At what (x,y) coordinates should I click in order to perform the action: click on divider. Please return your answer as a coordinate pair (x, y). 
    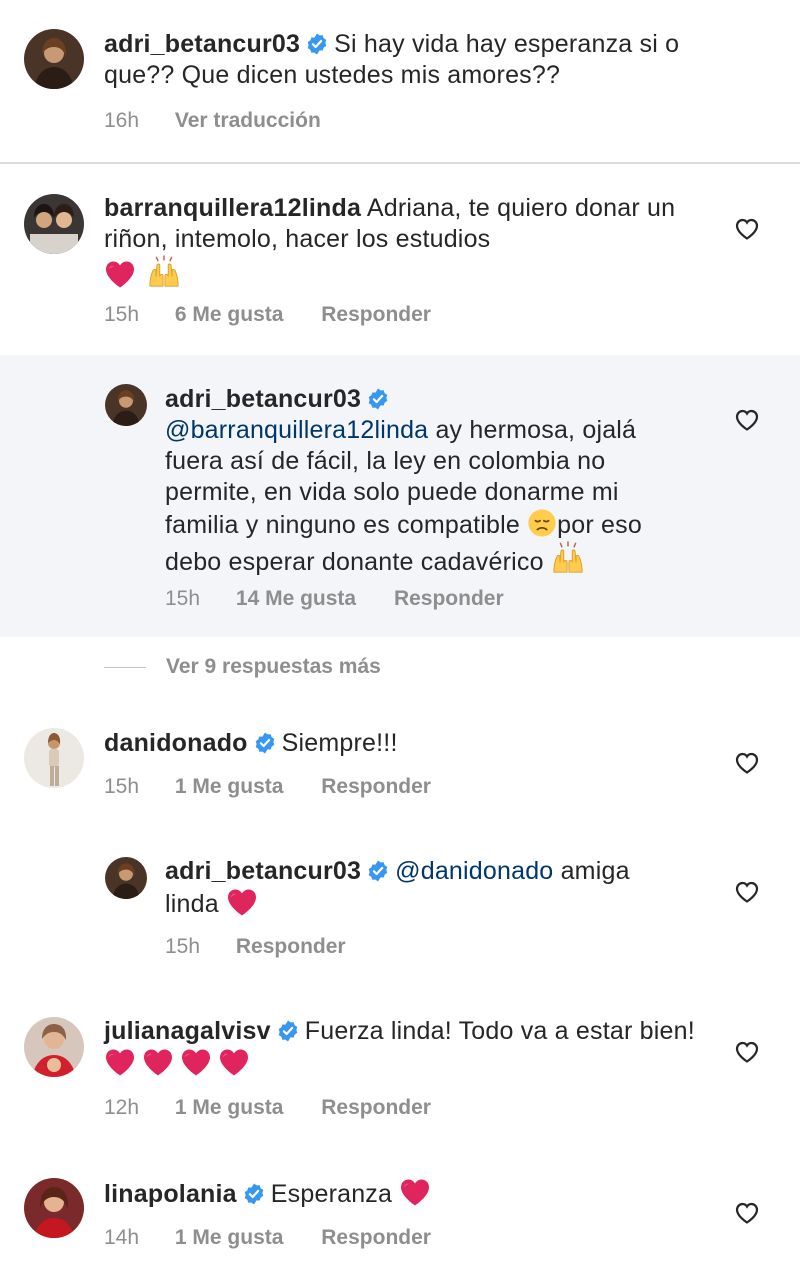
    Looking at the image, I should click on (400, 163).